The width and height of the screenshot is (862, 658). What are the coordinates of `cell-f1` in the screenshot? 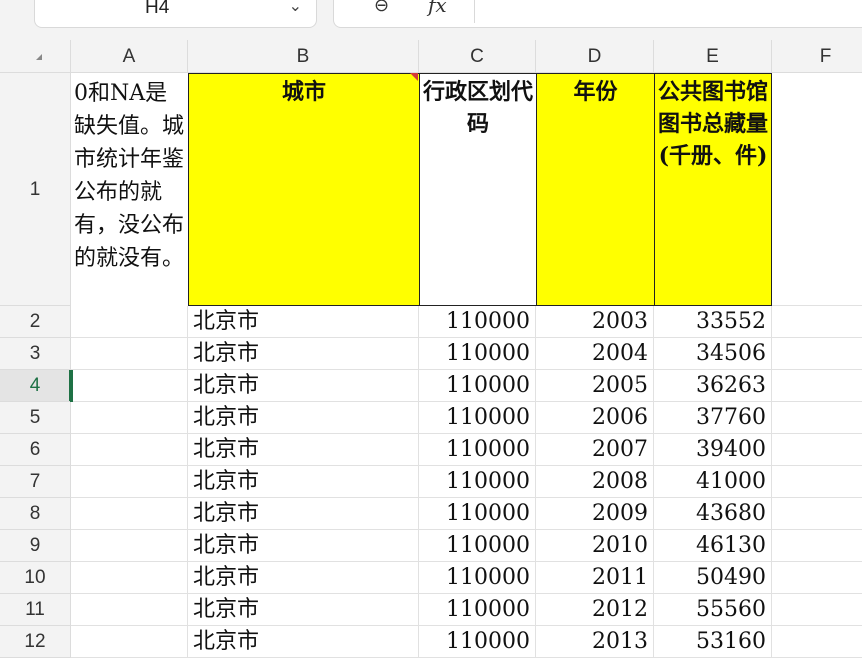 It's located at (817, 189).